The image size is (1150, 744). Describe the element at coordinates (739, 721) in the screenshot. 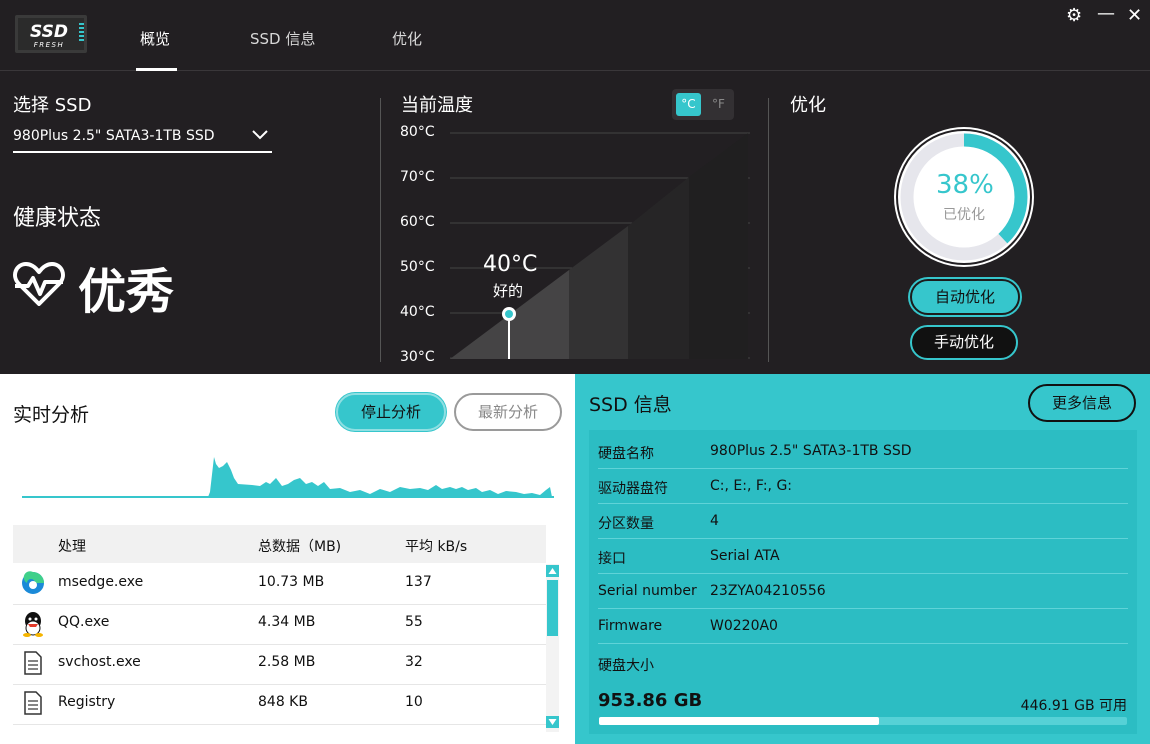

I see `capacity-bar-fill` at that location.